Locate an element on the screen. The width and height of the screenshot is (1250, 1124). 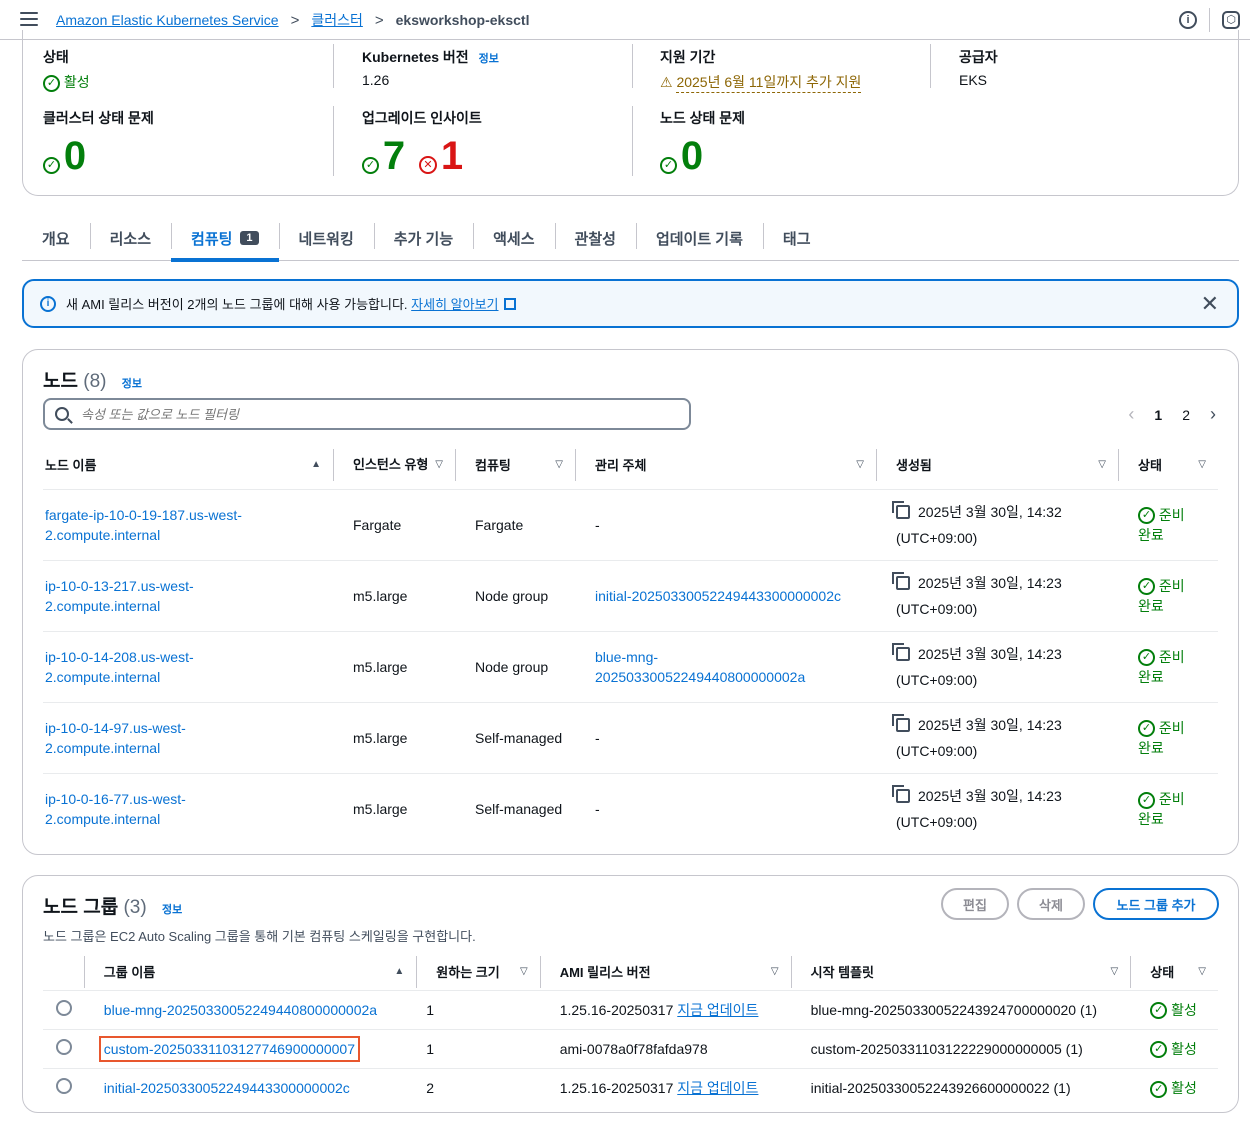
upgrade-error-count: 1 is located at coordinates (452, 156).